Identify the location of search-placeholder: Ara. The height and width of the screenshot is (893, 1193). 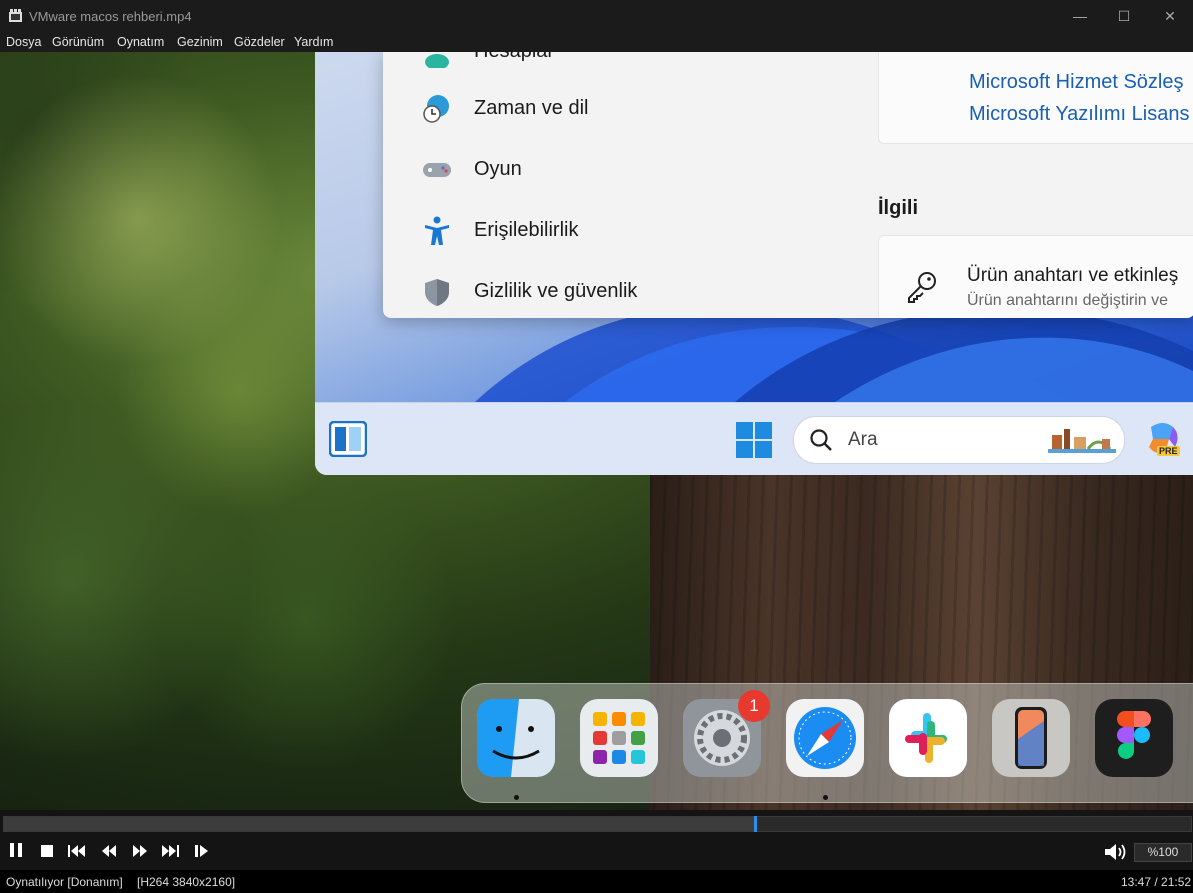
(863, 439).